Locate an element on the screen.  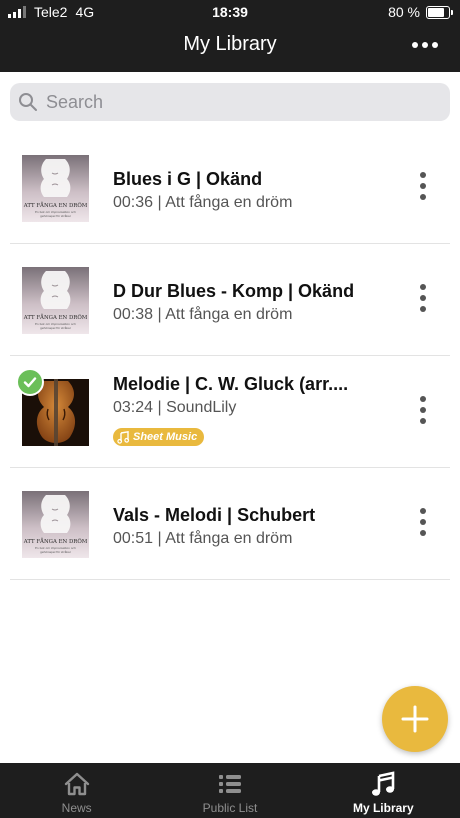
battery-percent: 80 % is located at coordinates (404, 12).